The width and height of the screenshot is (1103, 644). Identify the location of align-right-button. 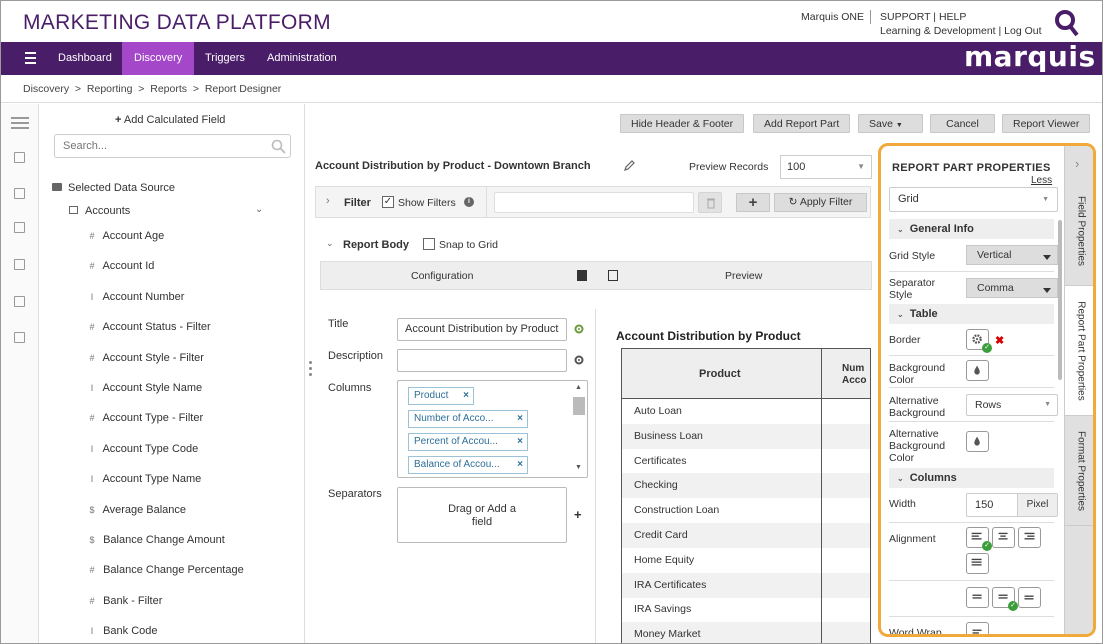
(1029, 537).